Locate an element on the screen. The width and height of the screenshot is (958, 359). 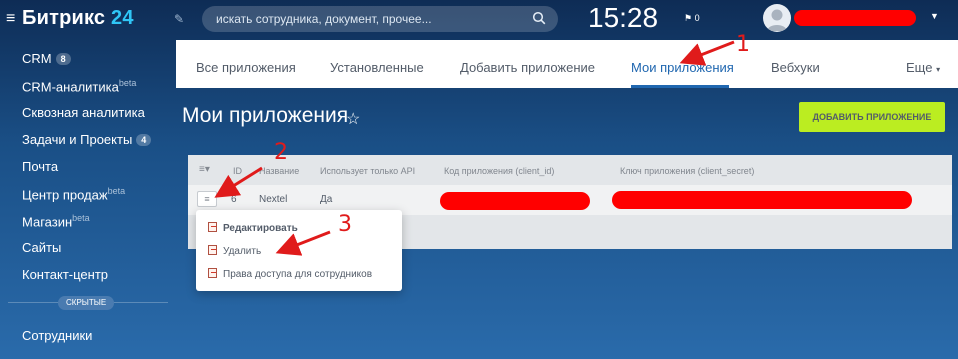
annotation-number-1: 1 is located at coordinates (743, 44).